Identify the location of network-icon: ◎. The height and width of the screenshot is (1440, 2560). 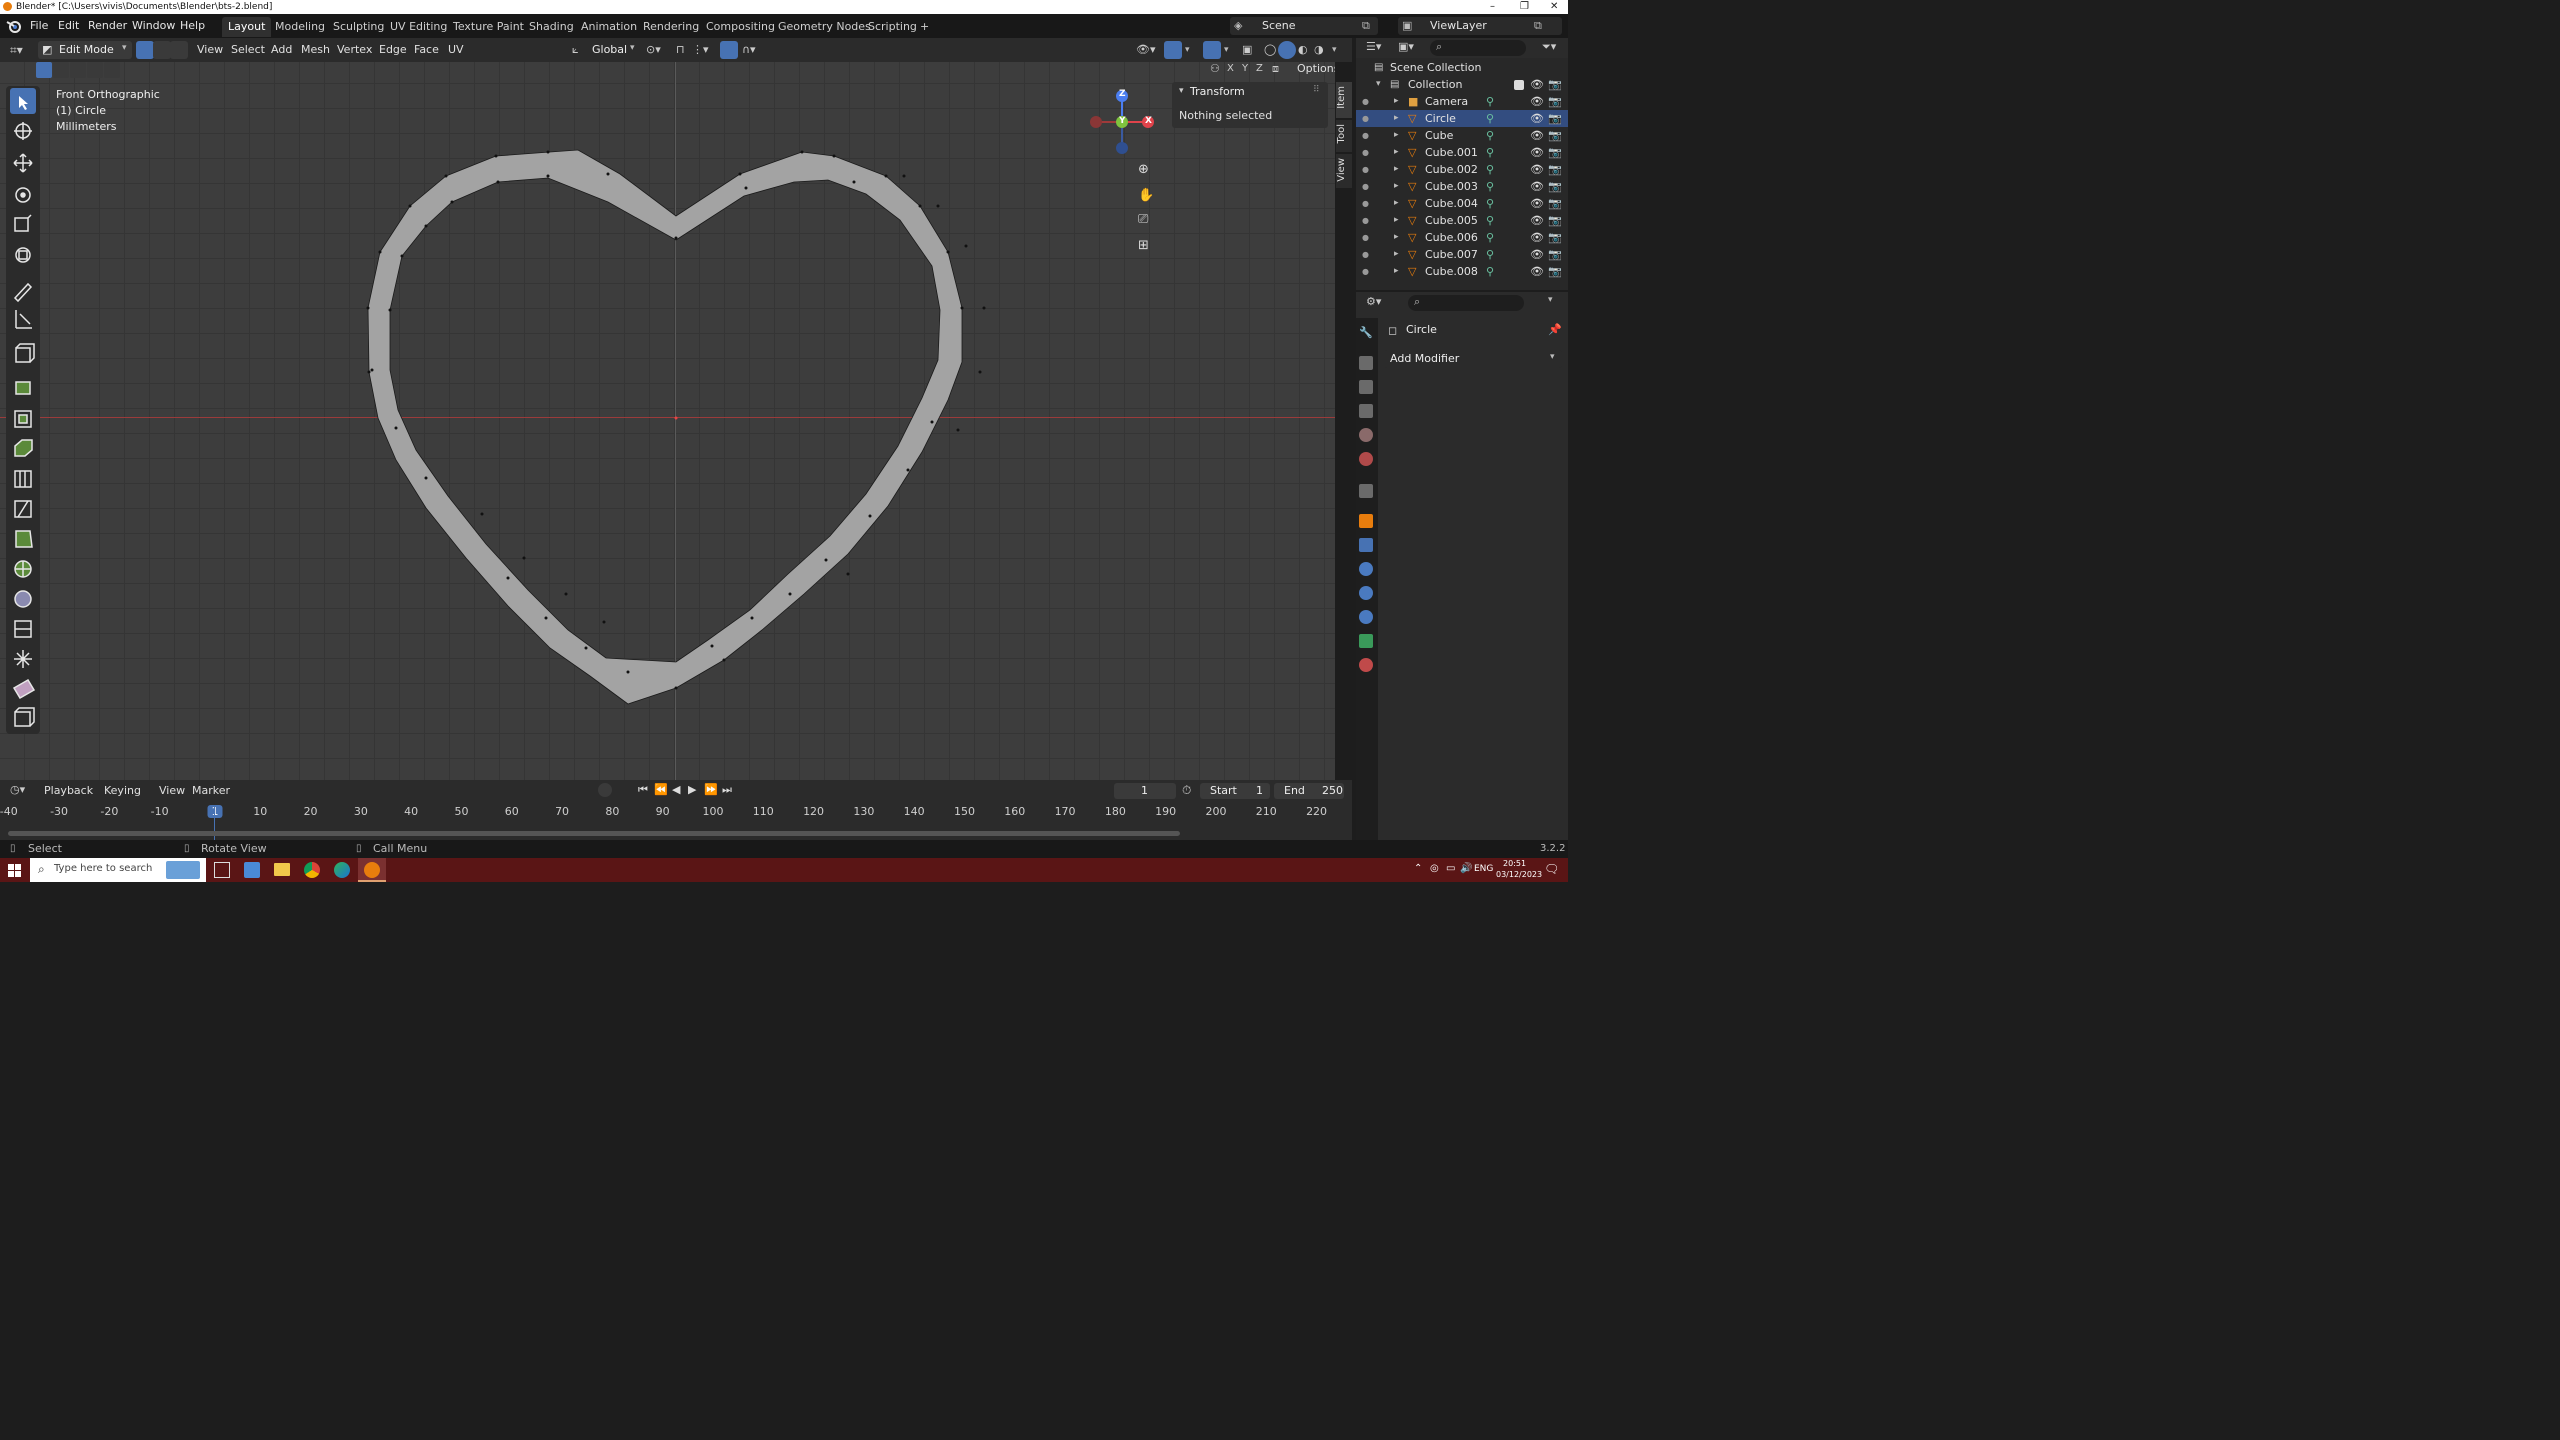
(1434, 868).